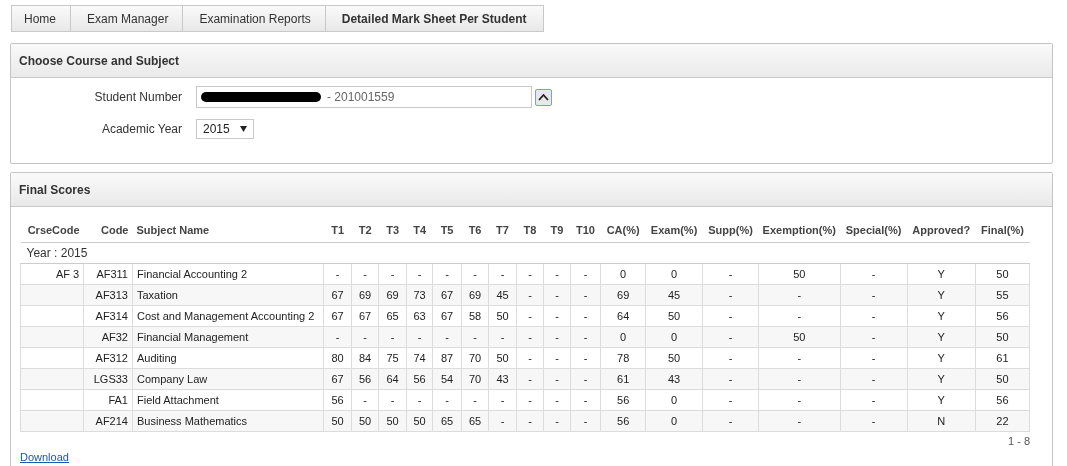  Describe the element at coordinates (730, 228) in the screenshot. I see `column-header: Supp(%)` at that location.